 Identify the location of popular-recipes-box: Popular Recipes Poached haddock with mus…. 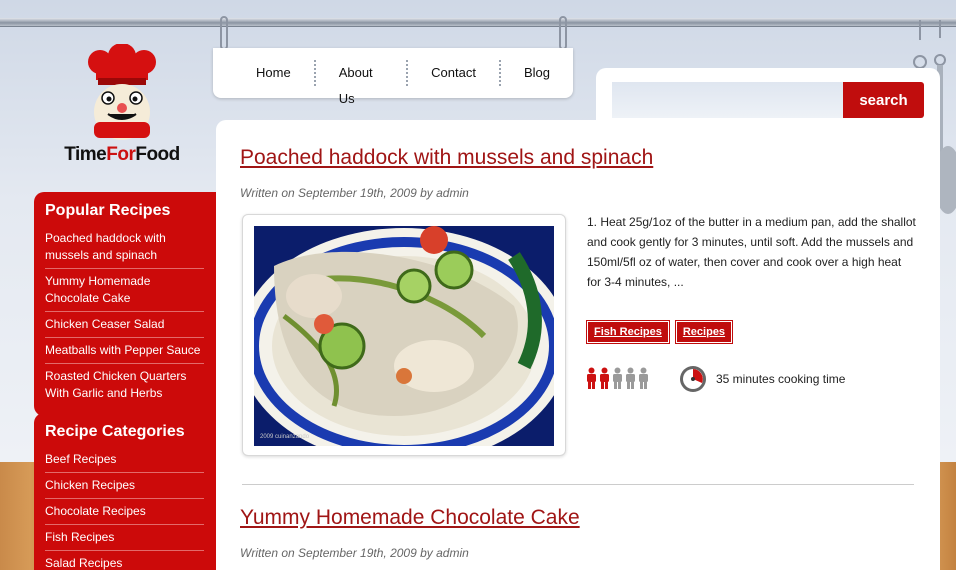
(125, 304).